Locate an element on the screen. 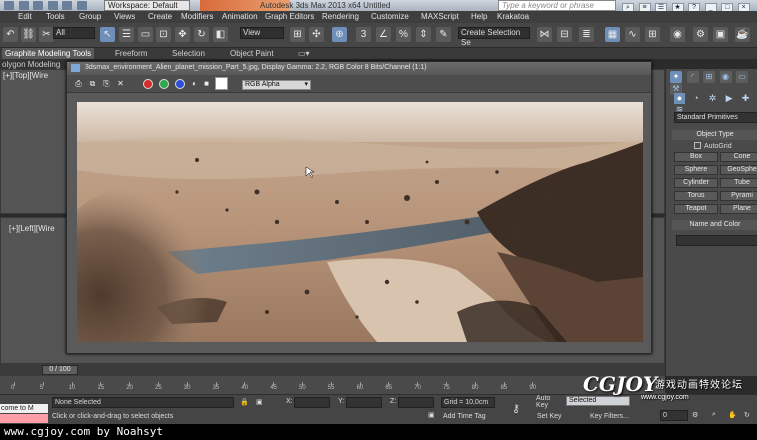 The image size is (757, 440). teapot-button: Teapot is located at coordinates (696, 209).